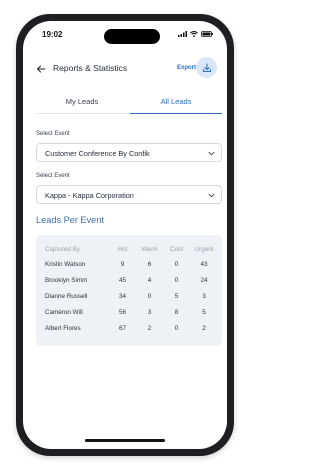 Image resolution: width=320 pixels, height=470 pixels. What do you see at coordinates (122, 296) in the screenshot?
I see `table-cell: 34` at bounding box center [122, 296].